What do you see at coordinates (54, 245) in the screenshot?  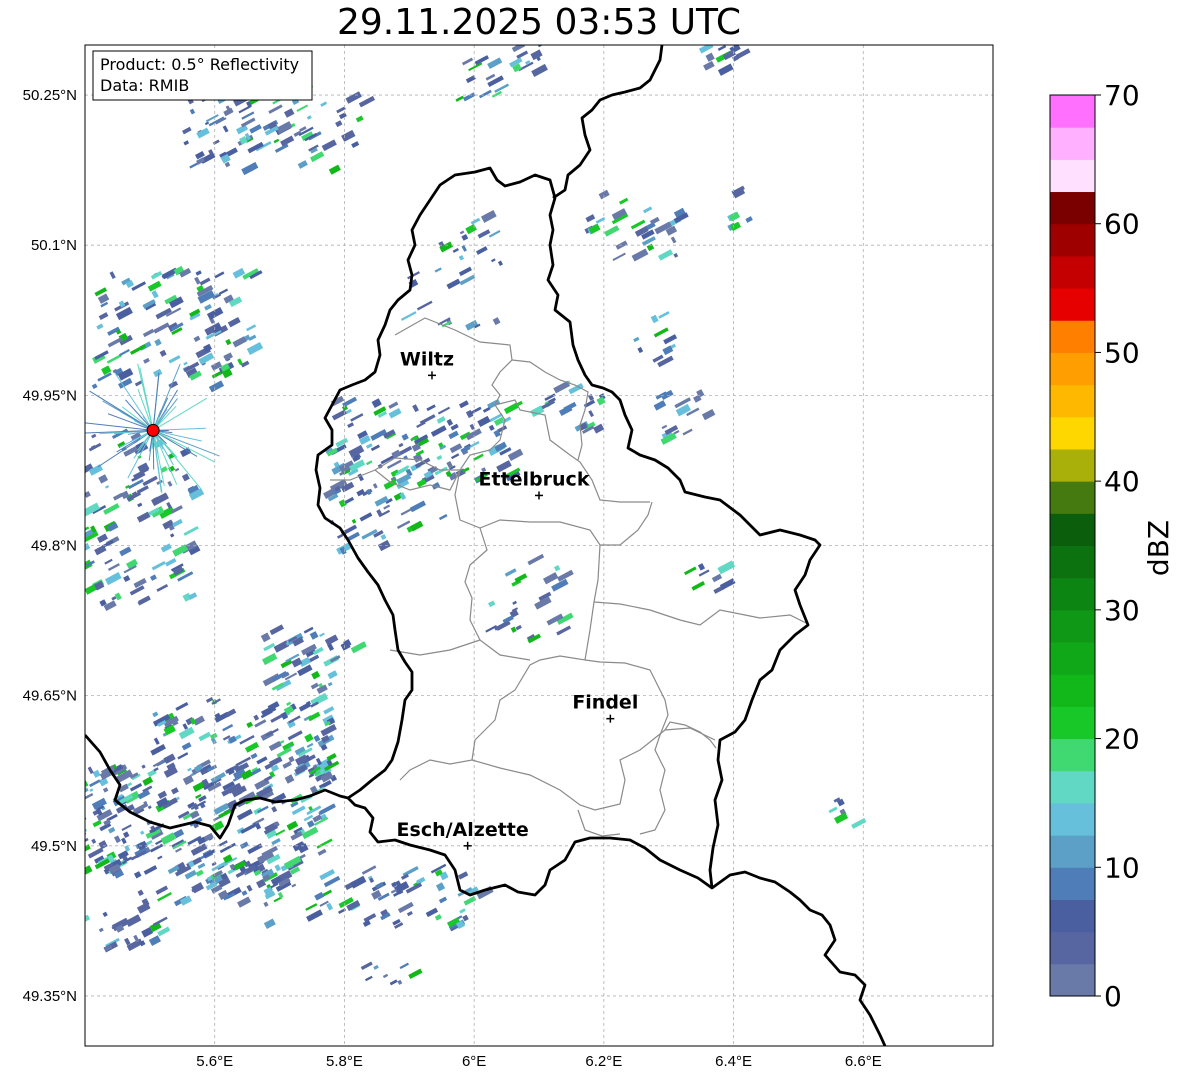 I see `lat-tick-label: 50.1°N` at bounding box center [54, 245].